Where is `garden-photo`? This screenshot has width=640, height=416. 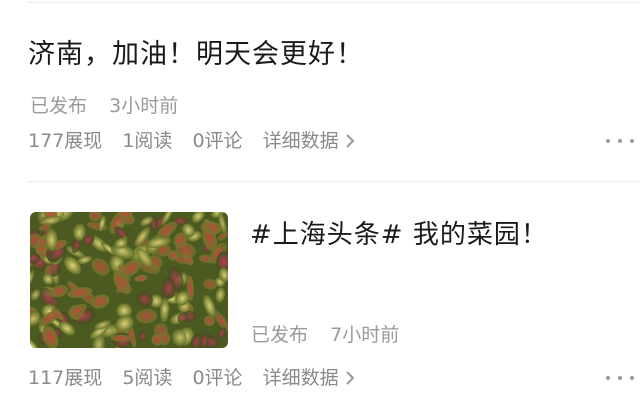 garden-photo is located at coordinates (129, 280).